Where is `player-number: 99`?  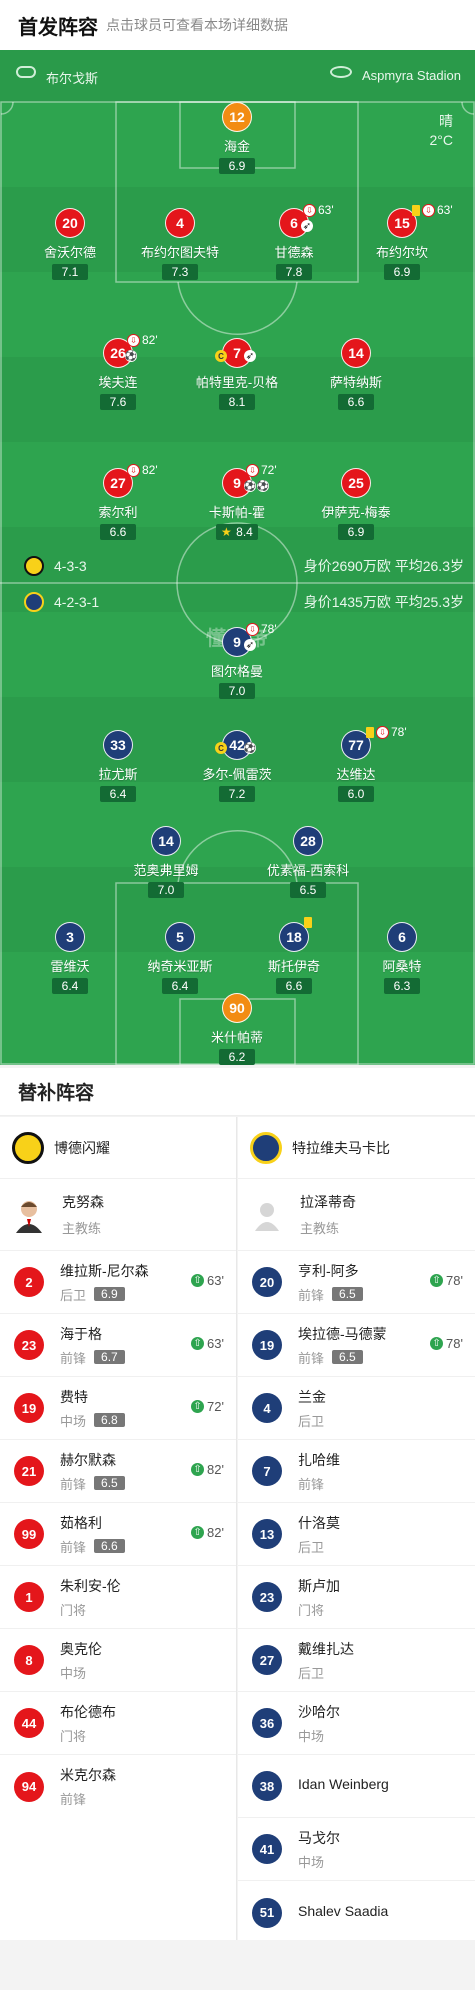
player-number: 99 is located at coordinates (29, 1534).